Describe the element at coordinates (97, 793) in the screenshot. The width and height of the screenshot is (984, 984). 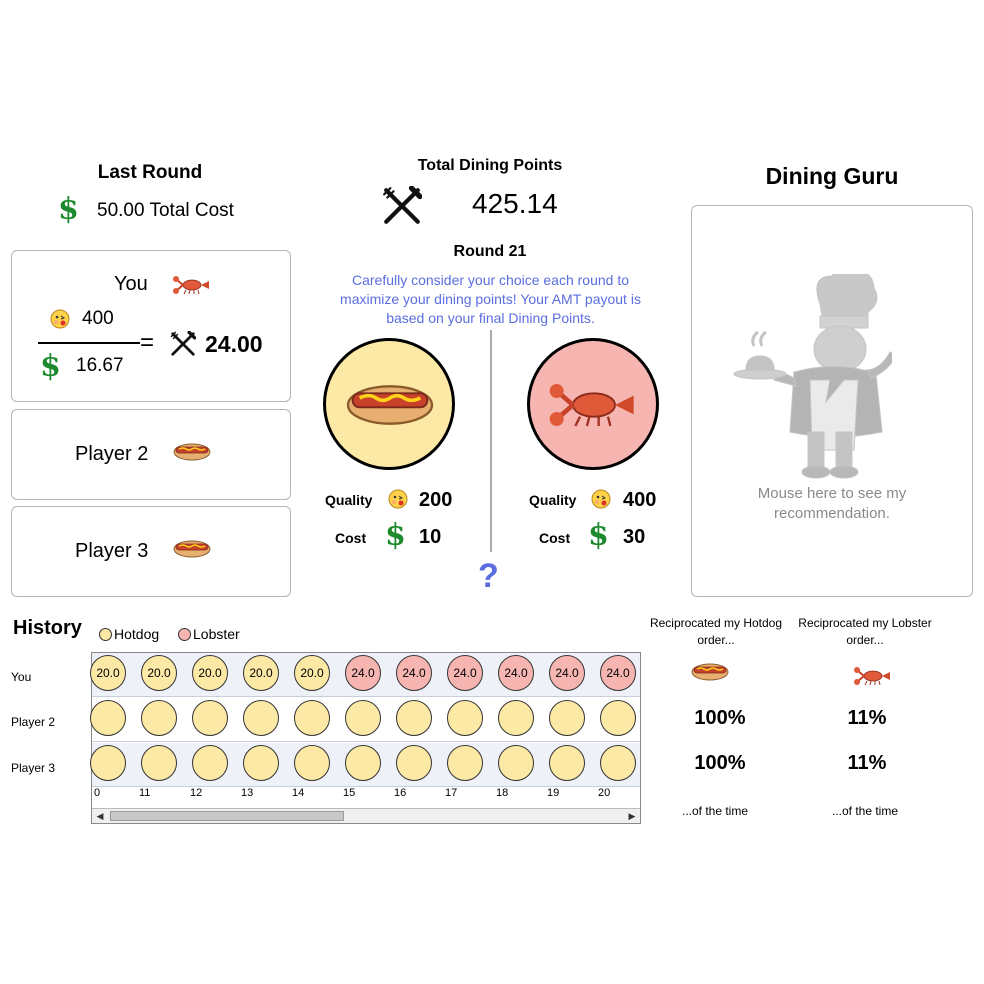
I see `history-axis-label: 0` at that location.